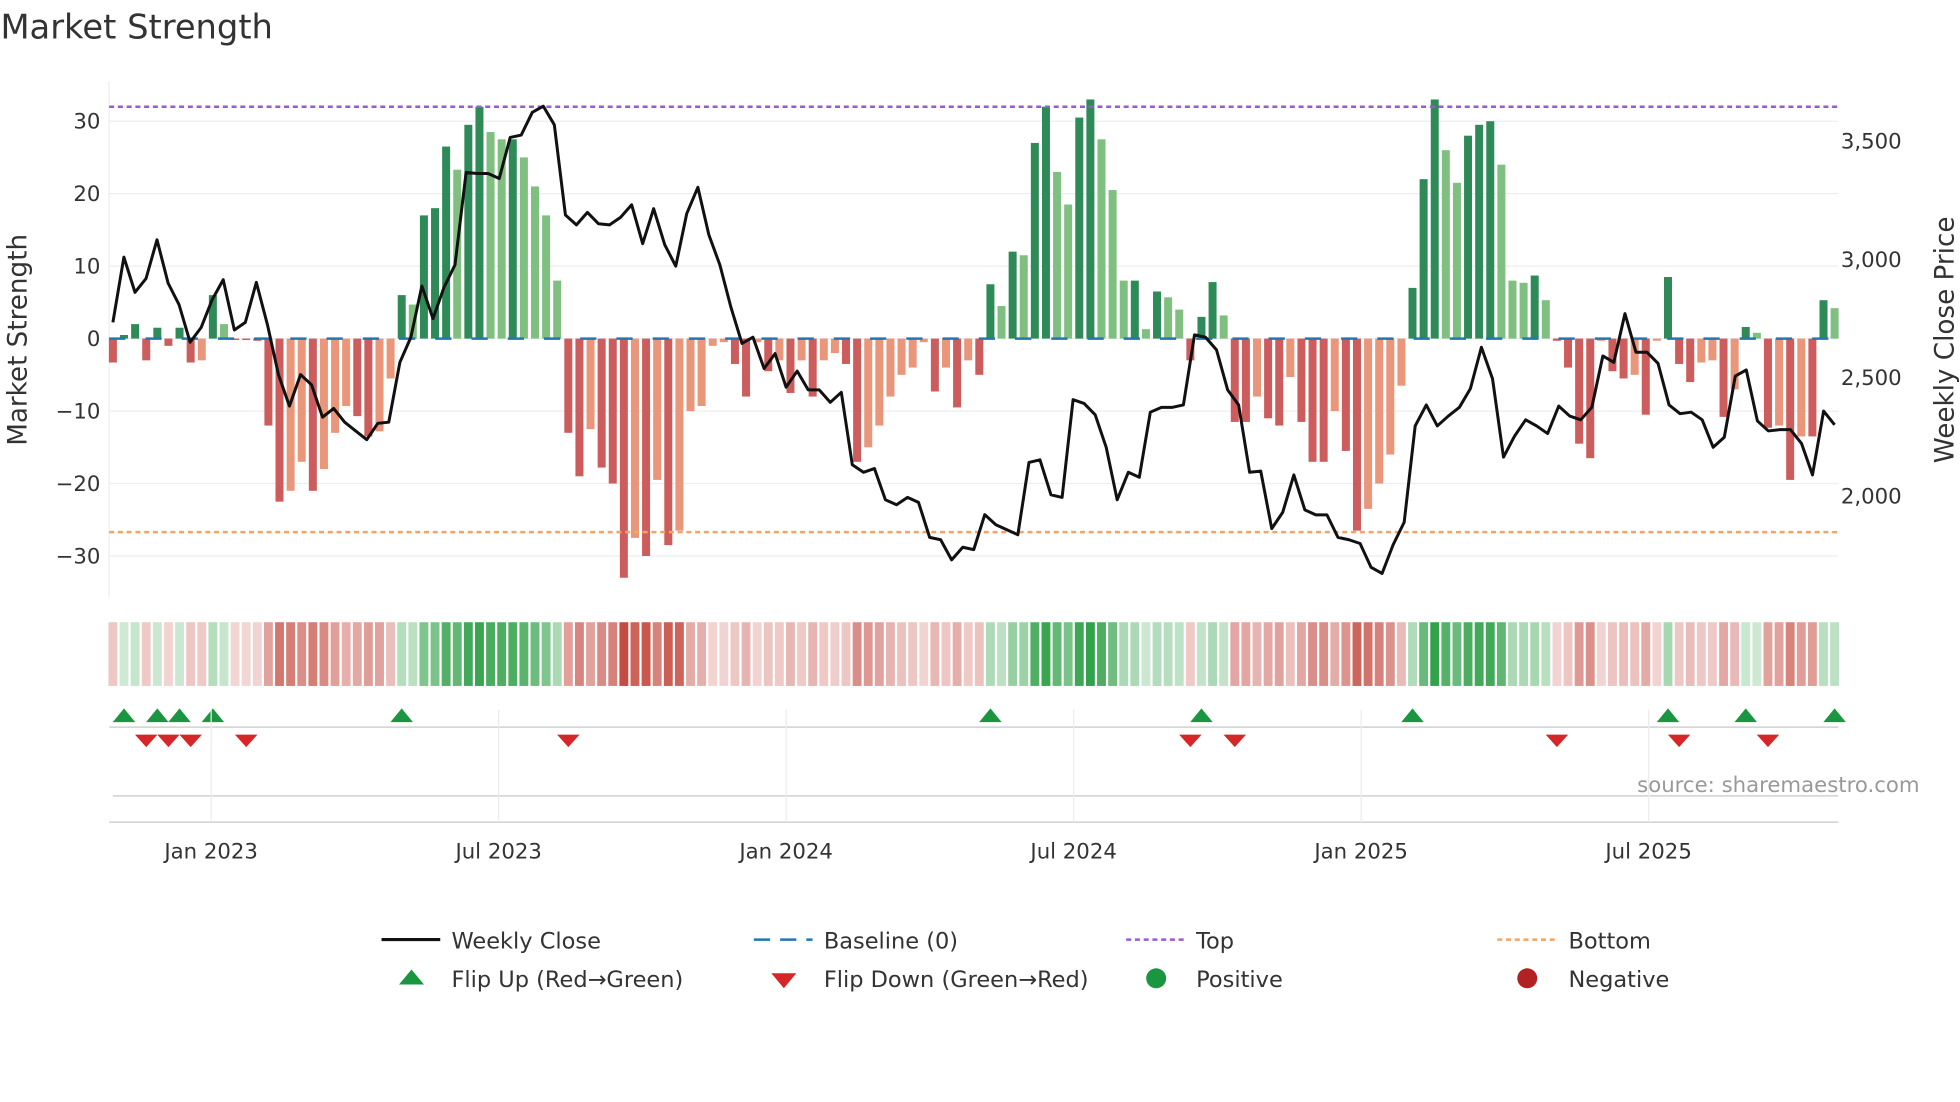  Describe the element at coordinates (541, 980) in the screenshot. I see `legend-flip-up: Flip Up (Red→Green)` at that location.